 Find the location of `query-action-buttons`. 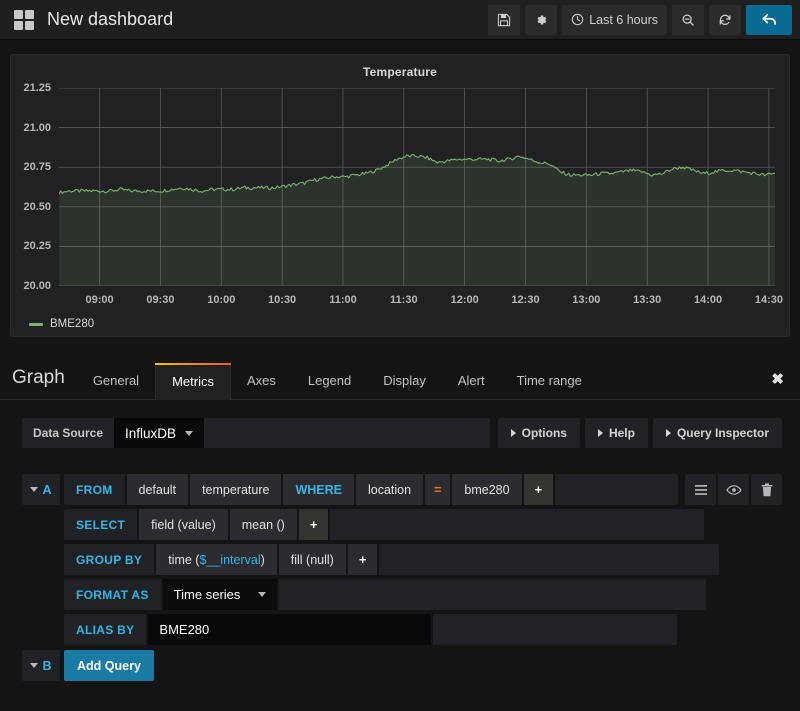

query-action-buttons is located at coordinates (733, 489).